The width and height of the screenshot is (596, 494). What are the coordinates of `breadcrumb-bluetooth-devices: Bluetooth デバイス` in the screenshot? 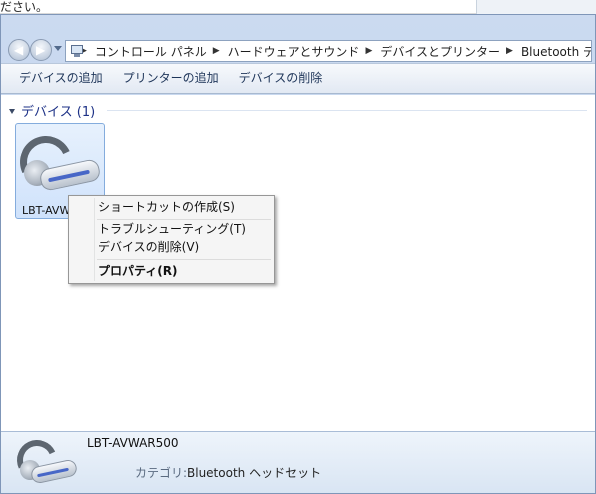 It's located at (556, 51).